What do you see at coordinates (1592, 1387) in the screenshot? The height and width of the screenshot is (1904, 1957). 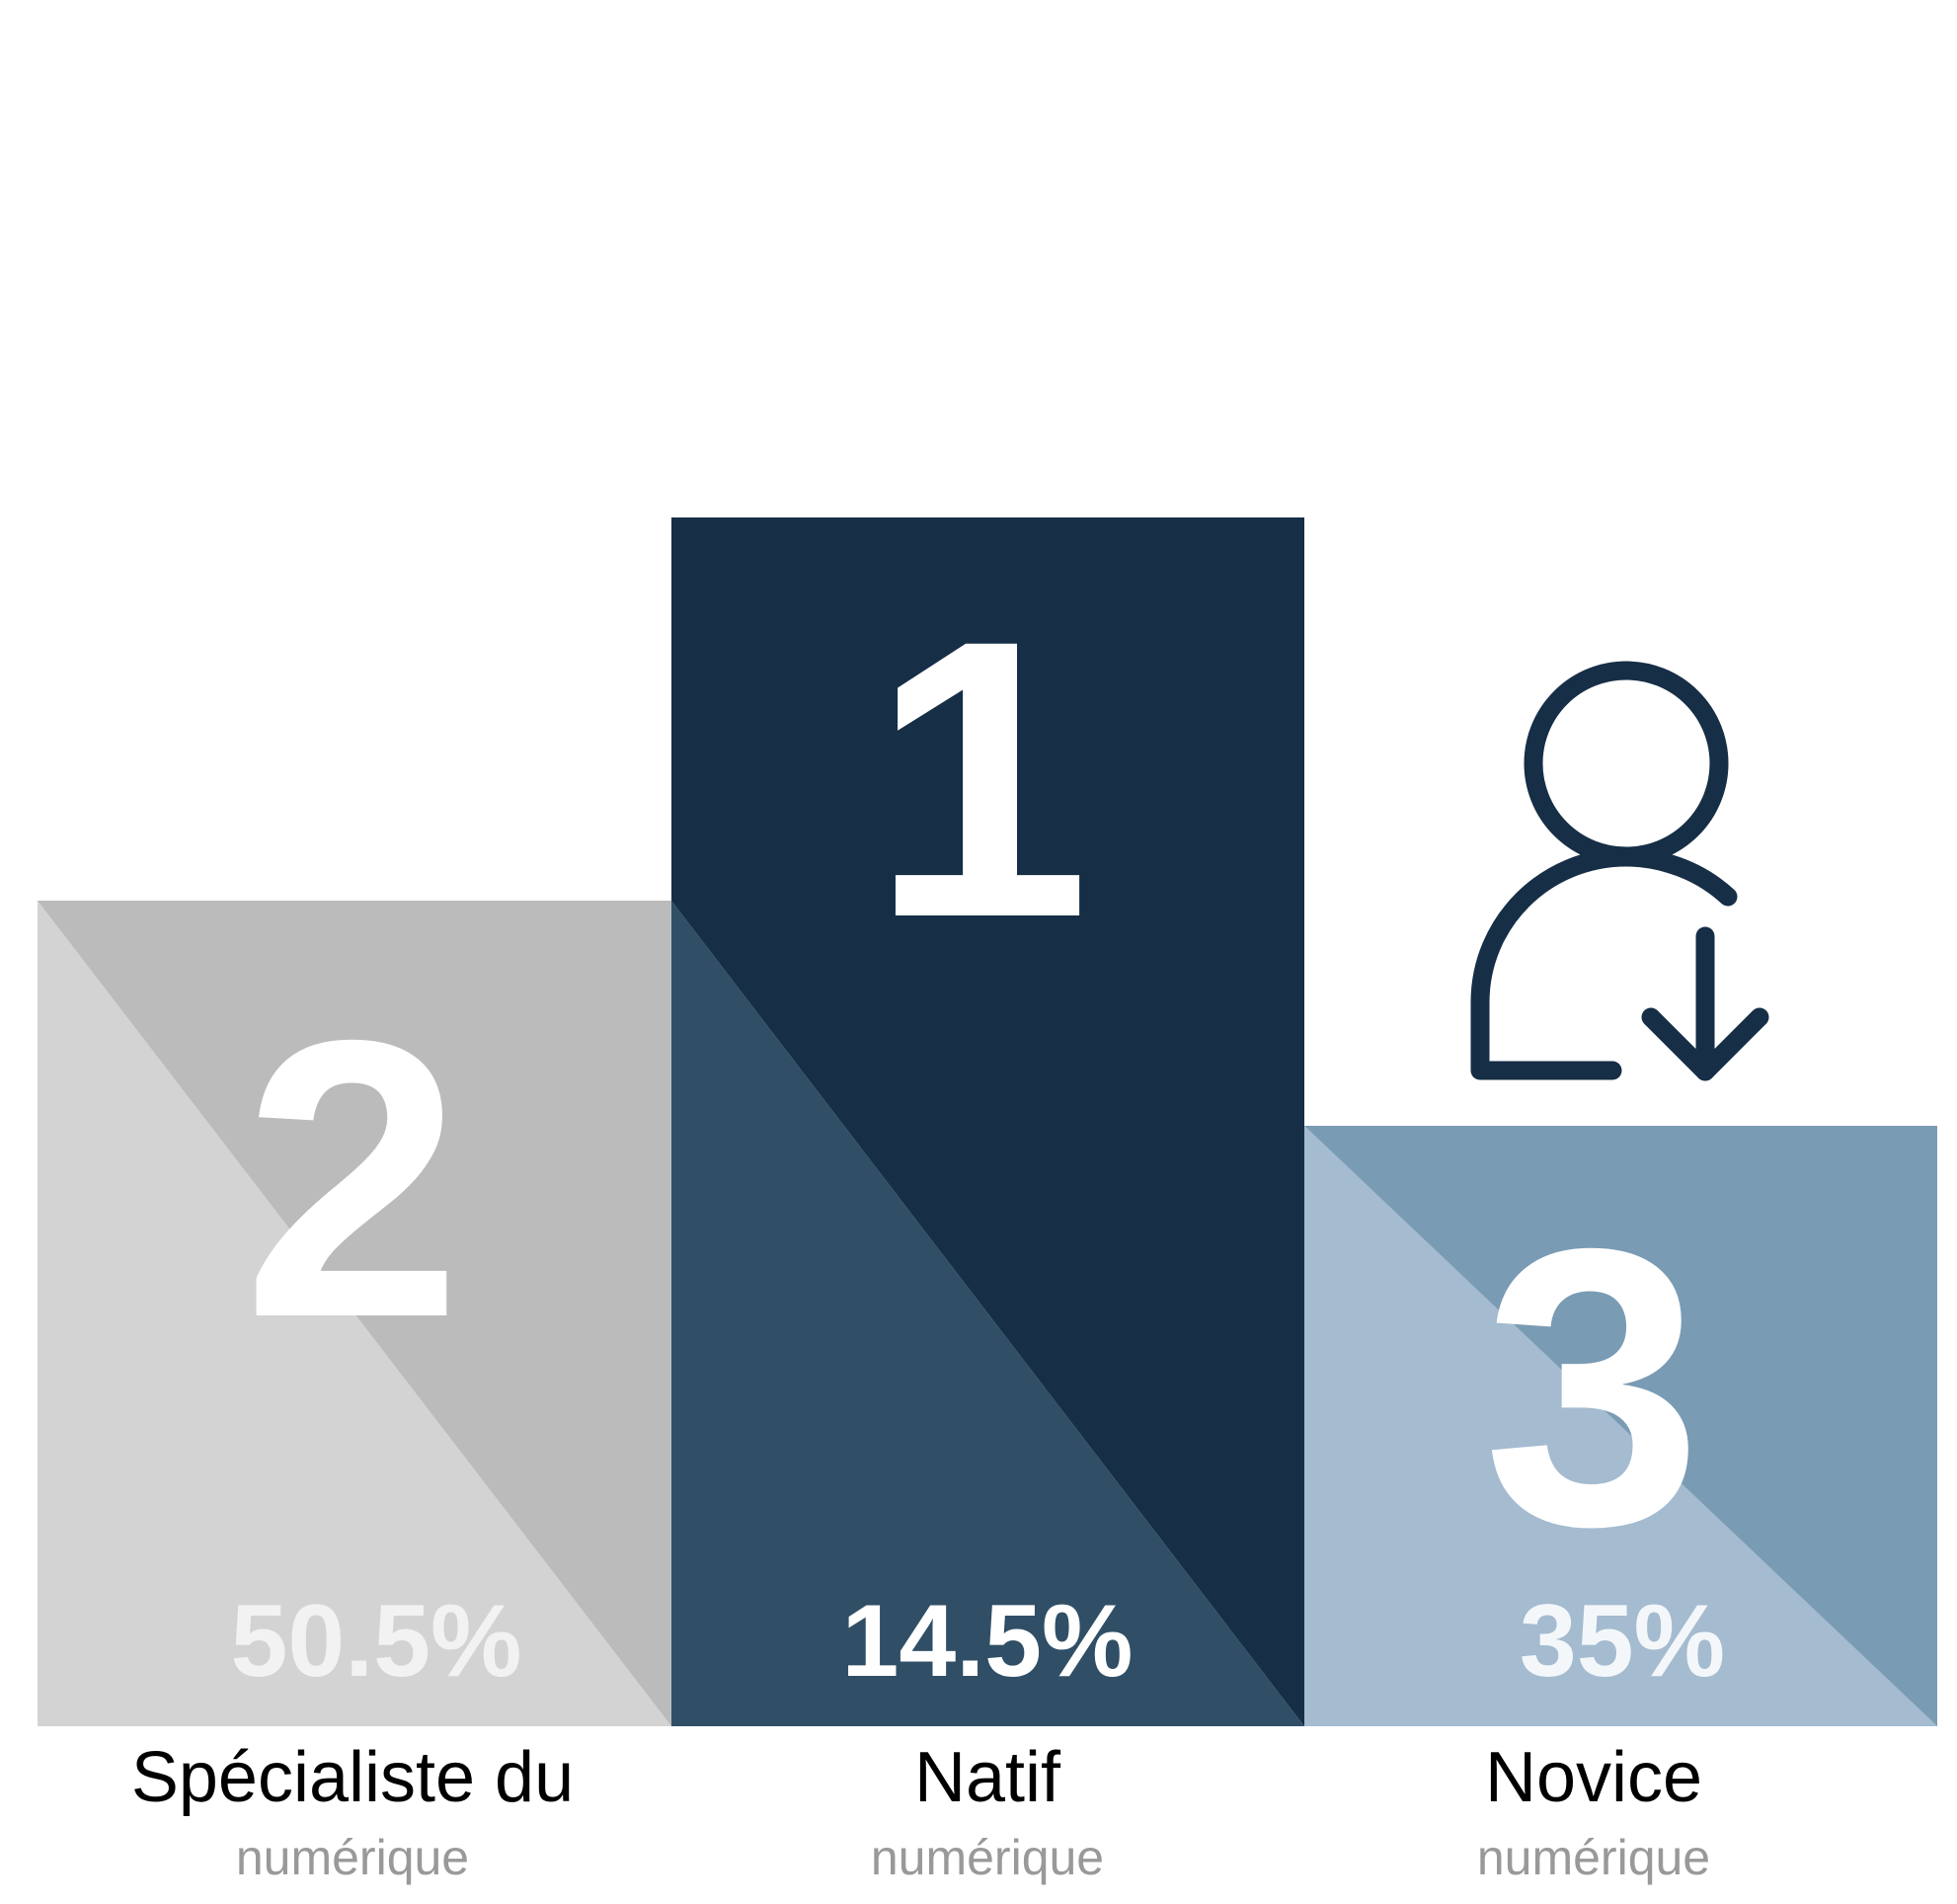 I see `rank-number-3: 3` at bounding box center [1592, 1387].